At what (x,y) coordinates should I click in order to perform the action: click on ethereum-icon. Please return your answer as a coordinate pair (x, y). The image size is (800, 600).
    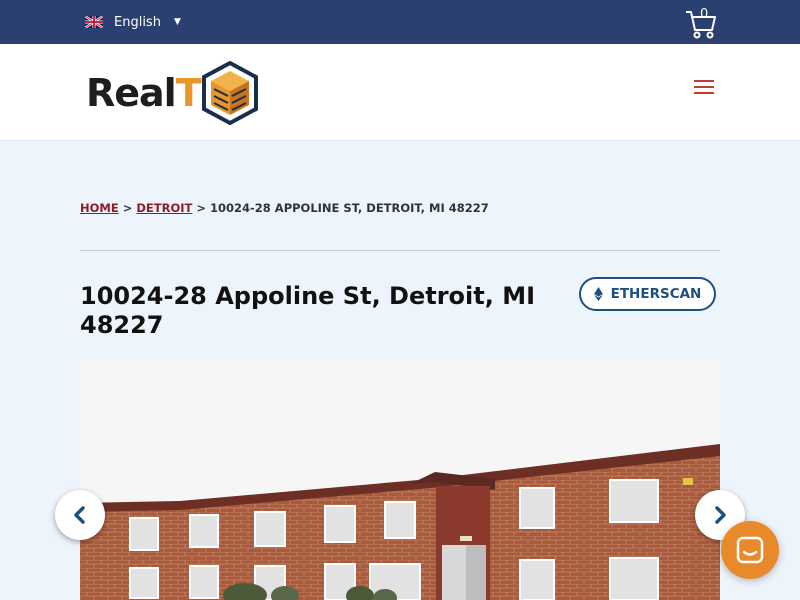
    Looking at the image, I should click on (598, 294).